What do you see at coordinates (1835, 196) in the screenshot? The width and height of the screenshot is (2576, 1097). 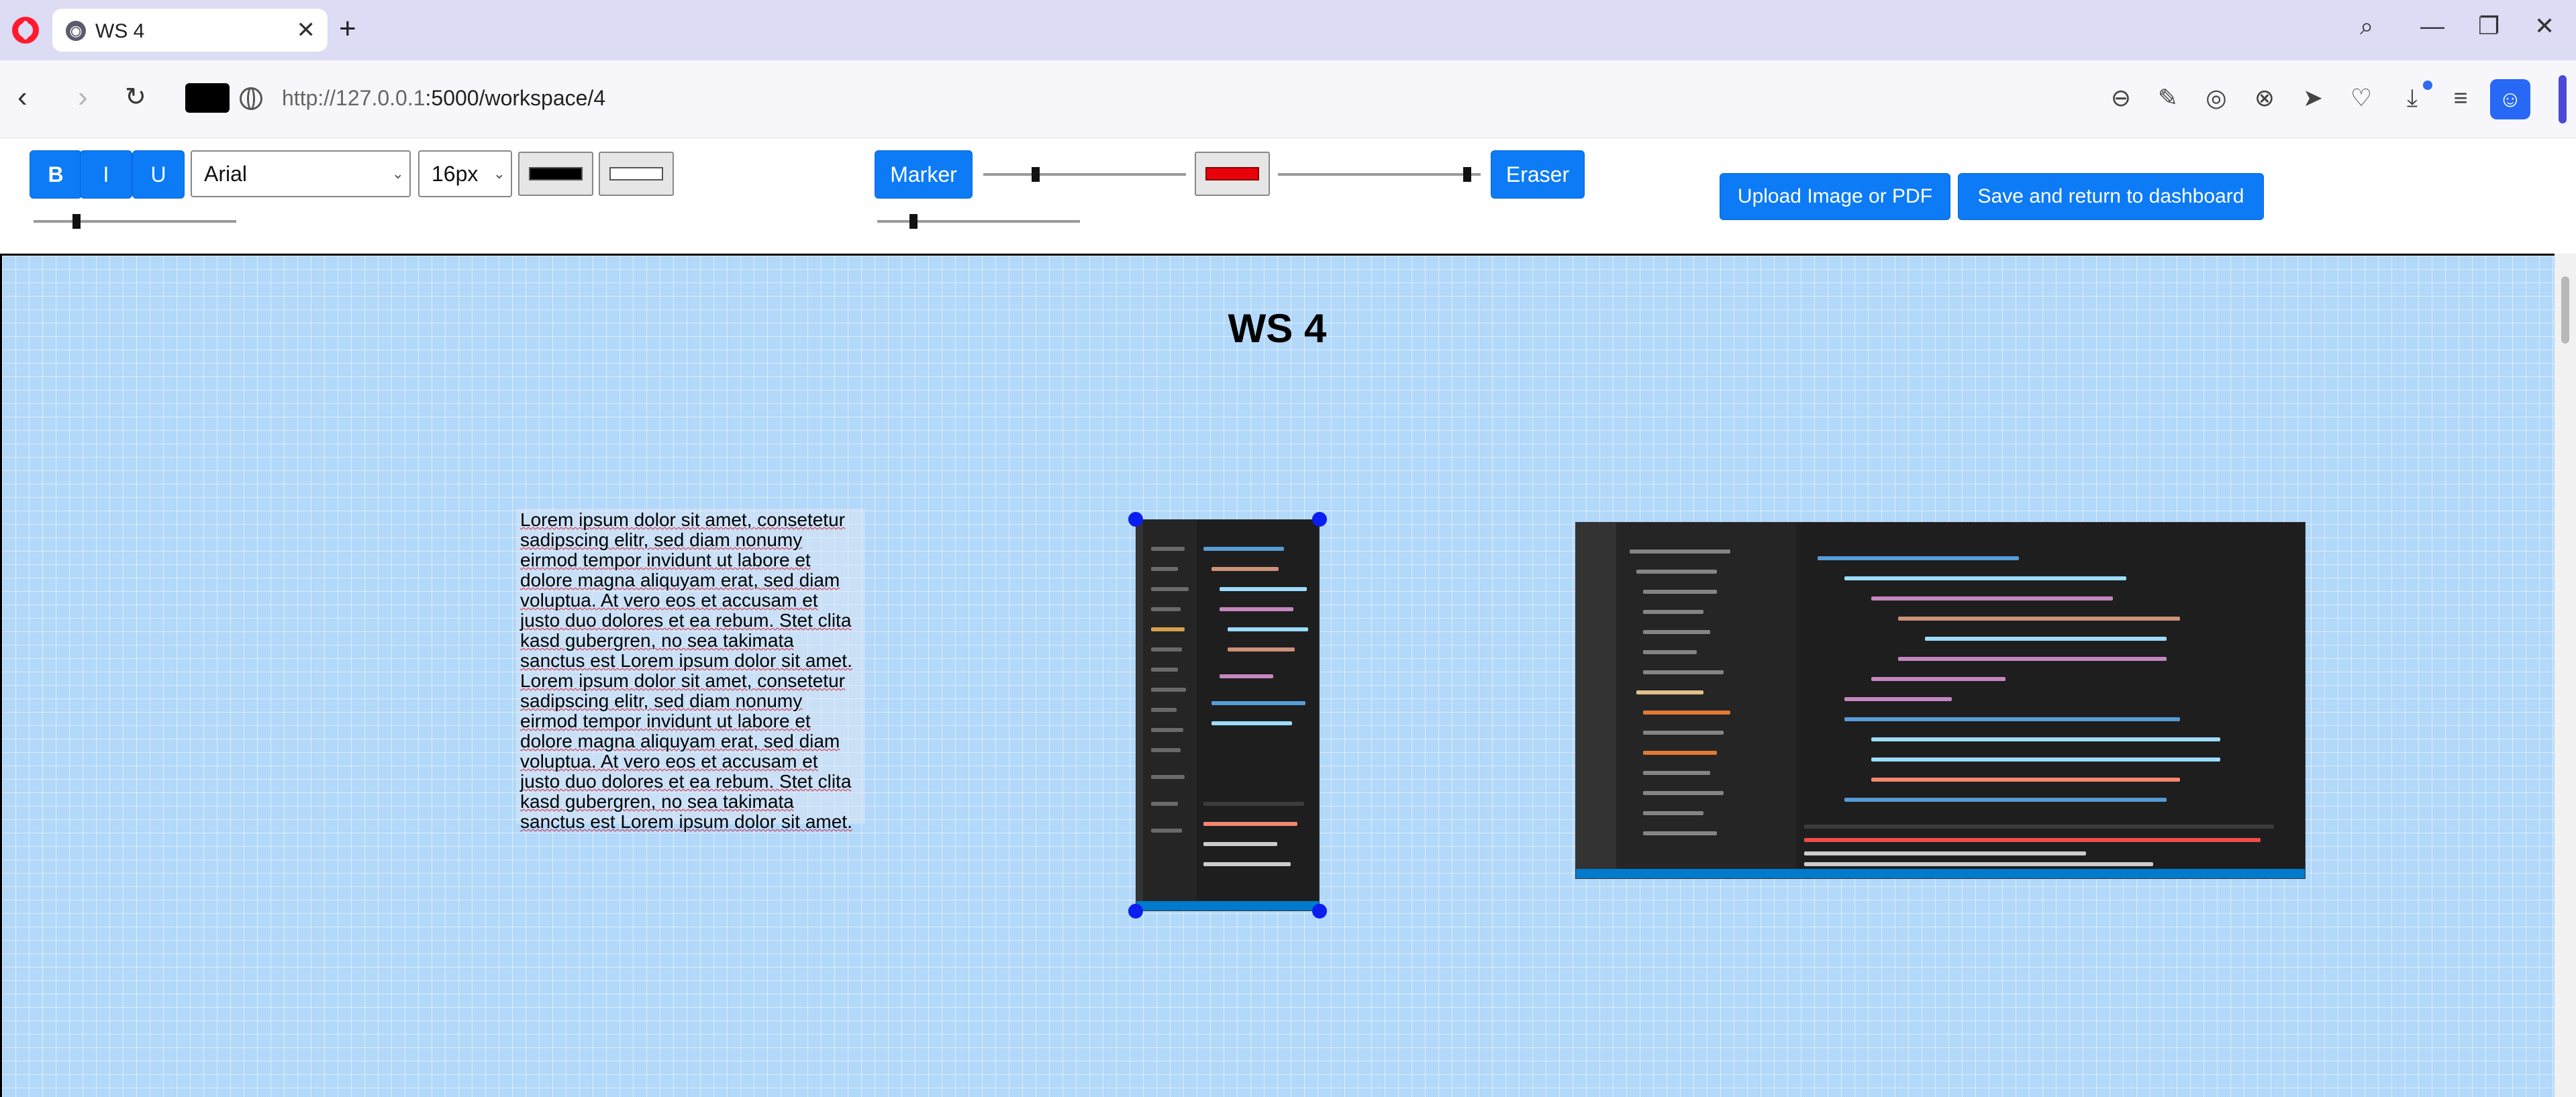 I see `upload-button: Upload Image or PDF` at bounding box center [1835, 196].